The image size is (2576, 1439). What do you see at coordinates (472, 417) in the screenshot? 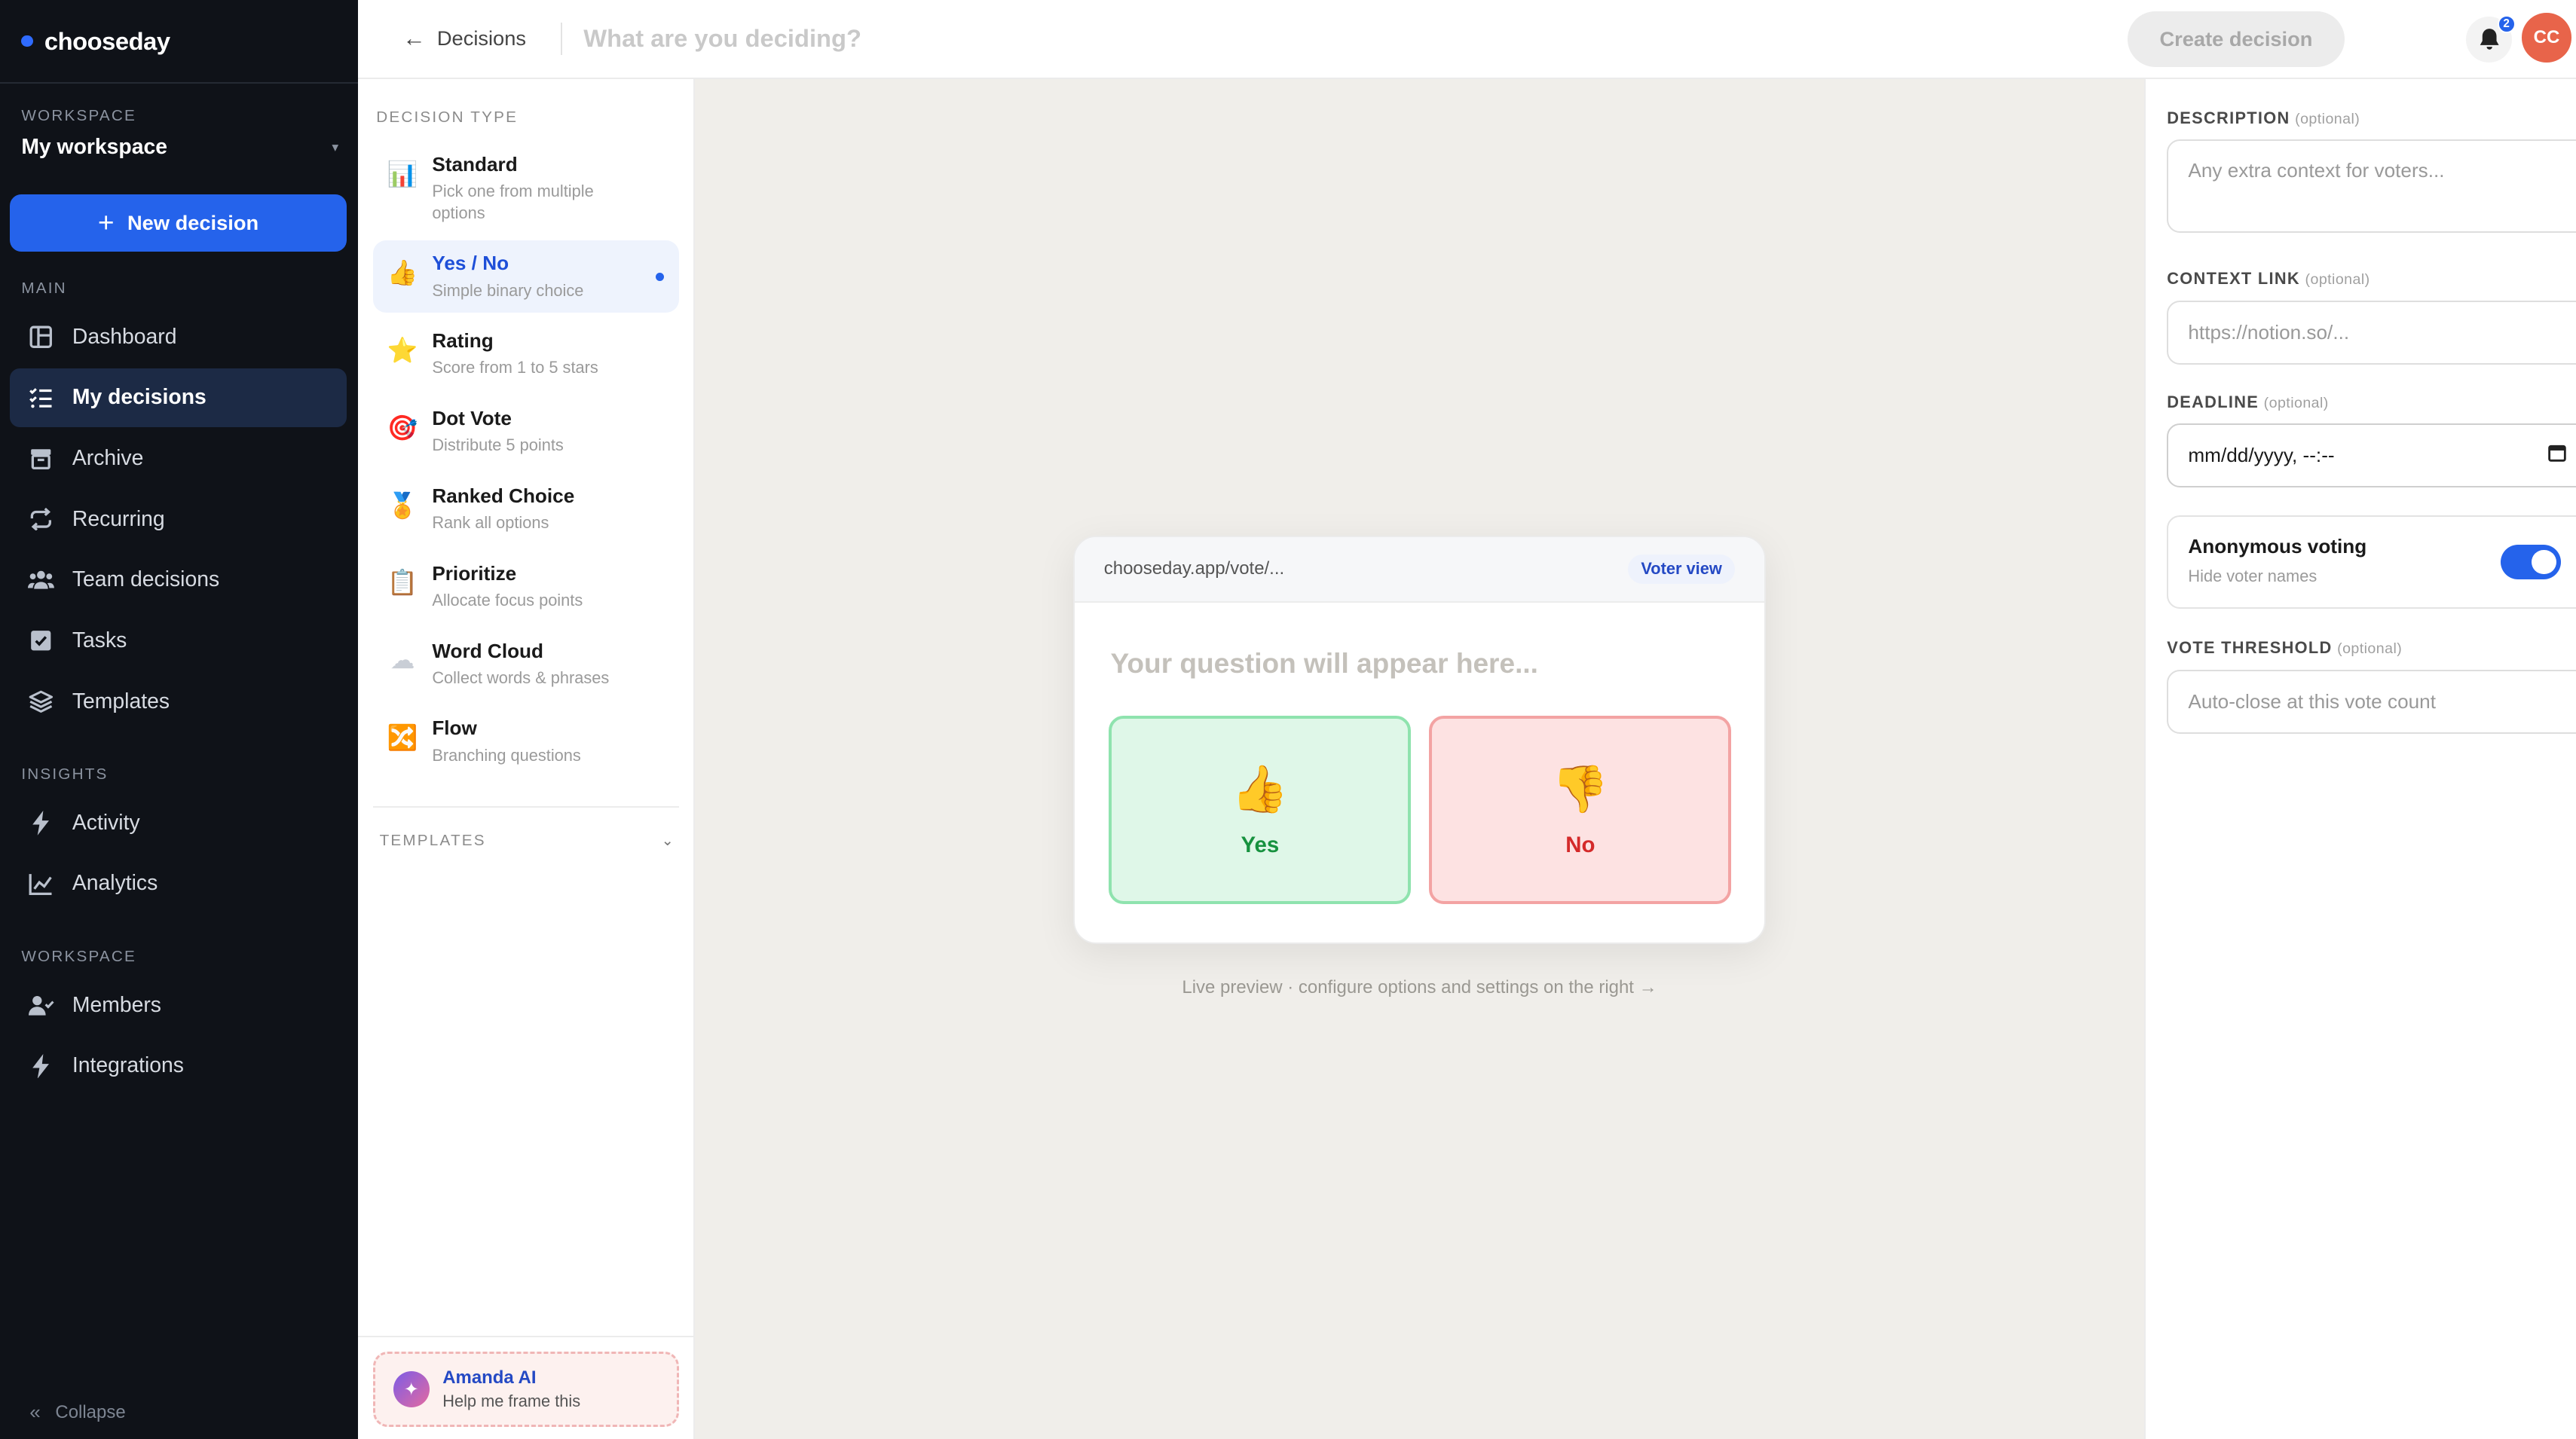
I see `type-title: Dot Vote` at bounding box center [472, 417].